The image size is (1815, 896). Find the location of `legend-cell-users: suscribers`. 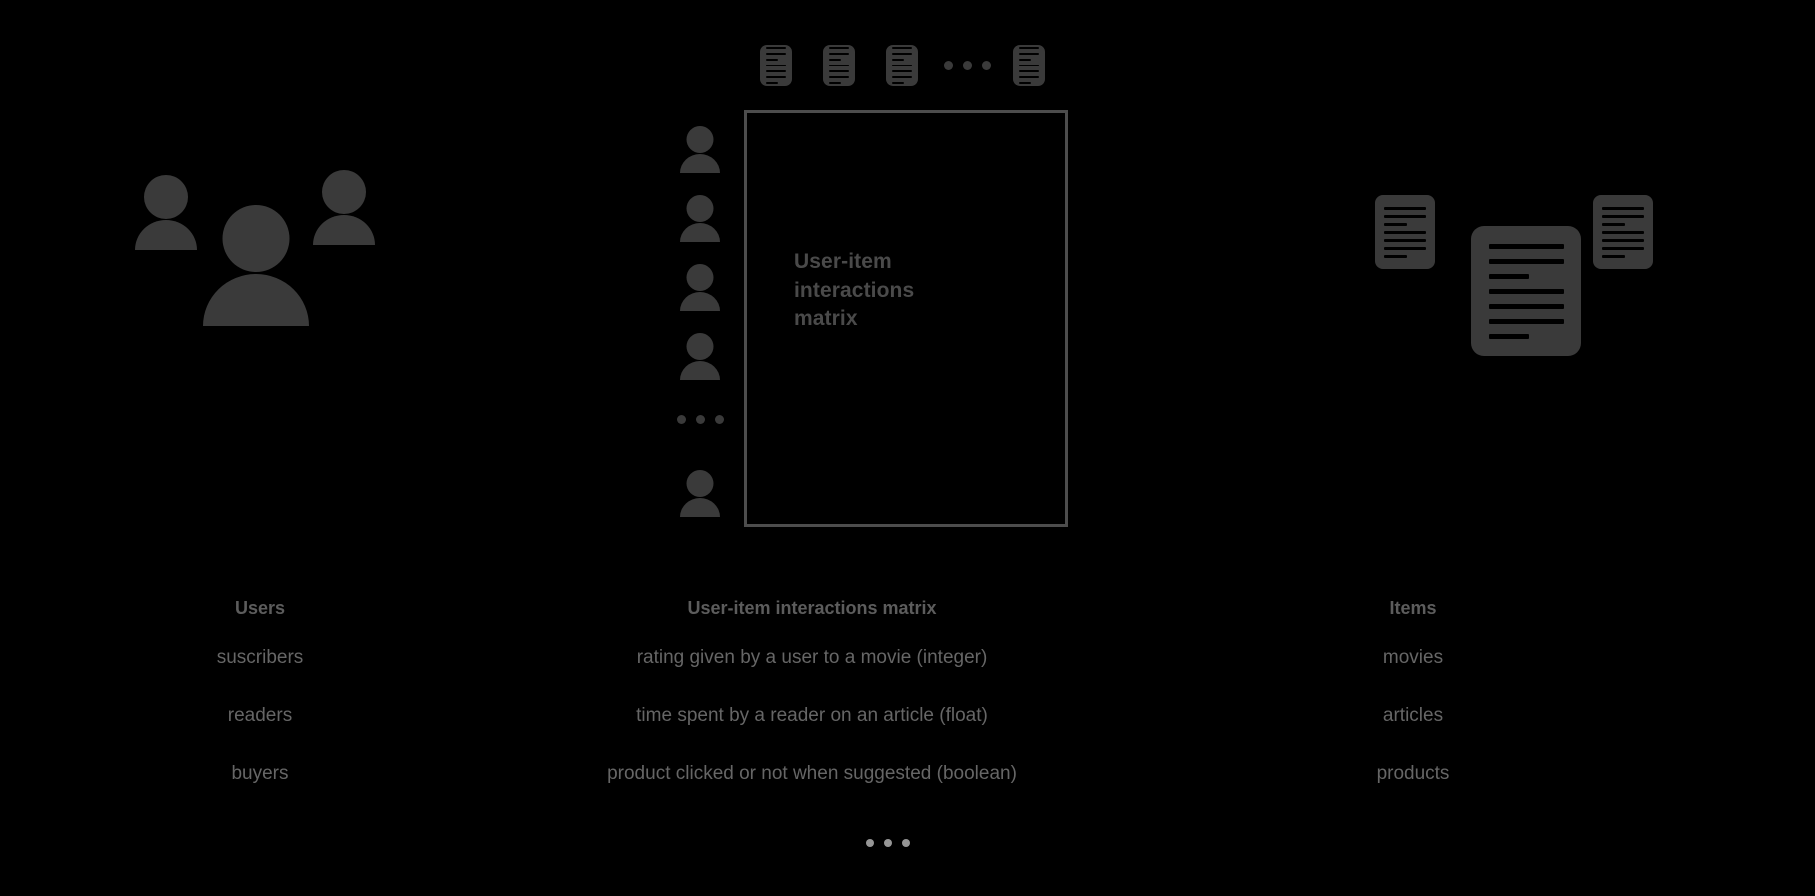

legend-cell-users: suscribers is located at coordinates (265, 657).